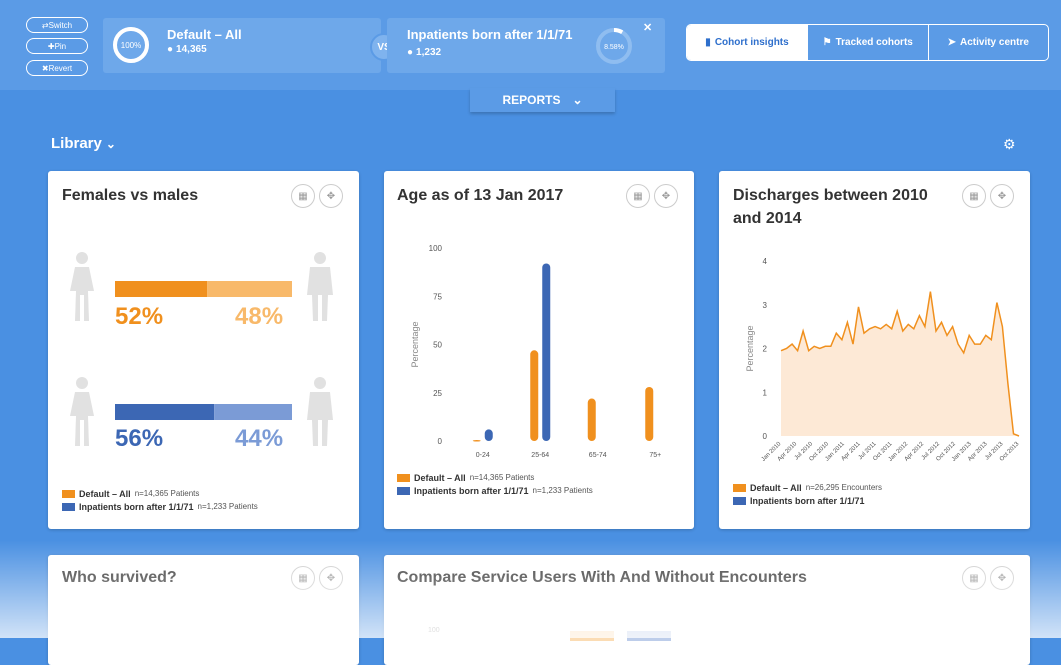 This screenshot has height=665, width=1061. What do you see at coordinates (577, 100) in the screenshot?
I see `chevron-down-icon: ⌄` at bounding box center [577, 100].